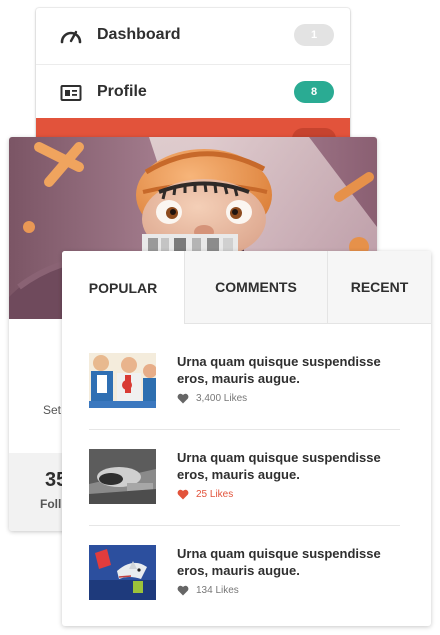 Image resolution: width=440 pixels, height=635 pixels. Describe the element at coordinates (193, 35) in the screenshot. I see `menu-item-dashboard: Dashboard 1` at that location.